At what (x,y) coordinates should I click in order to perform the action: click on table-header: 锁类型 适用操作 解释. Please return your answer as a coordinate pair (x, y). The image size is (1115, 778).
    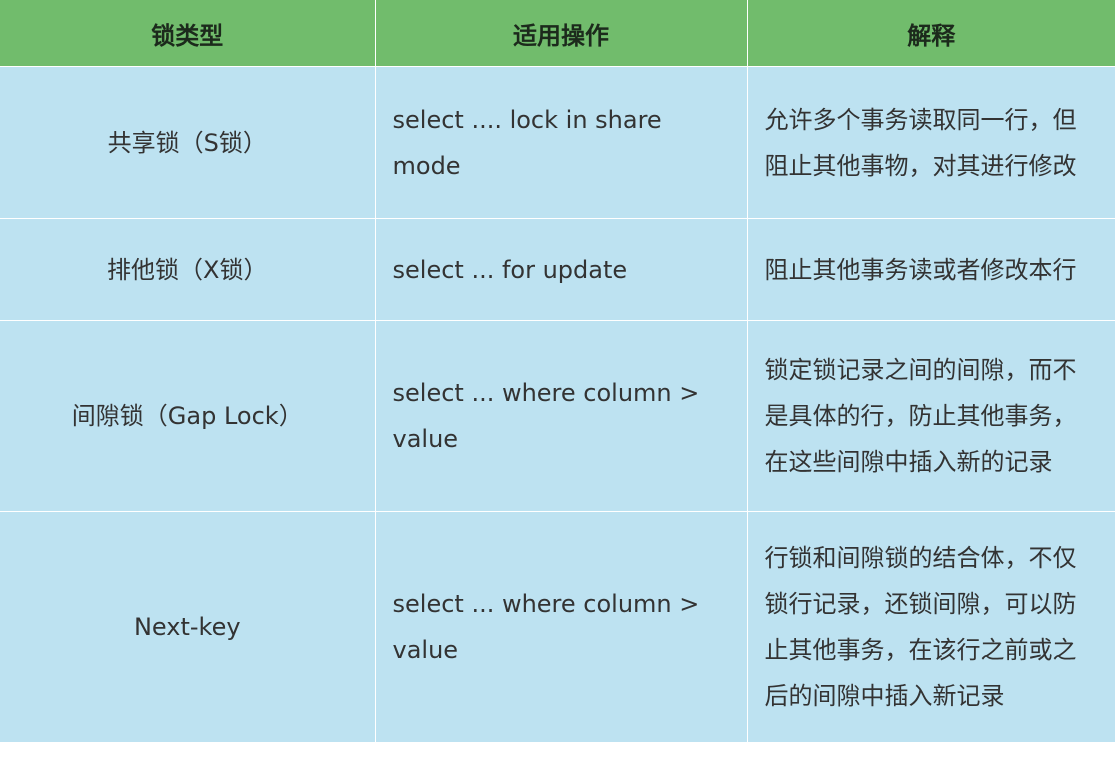
    Looking at the image, I should click on (557, 33).